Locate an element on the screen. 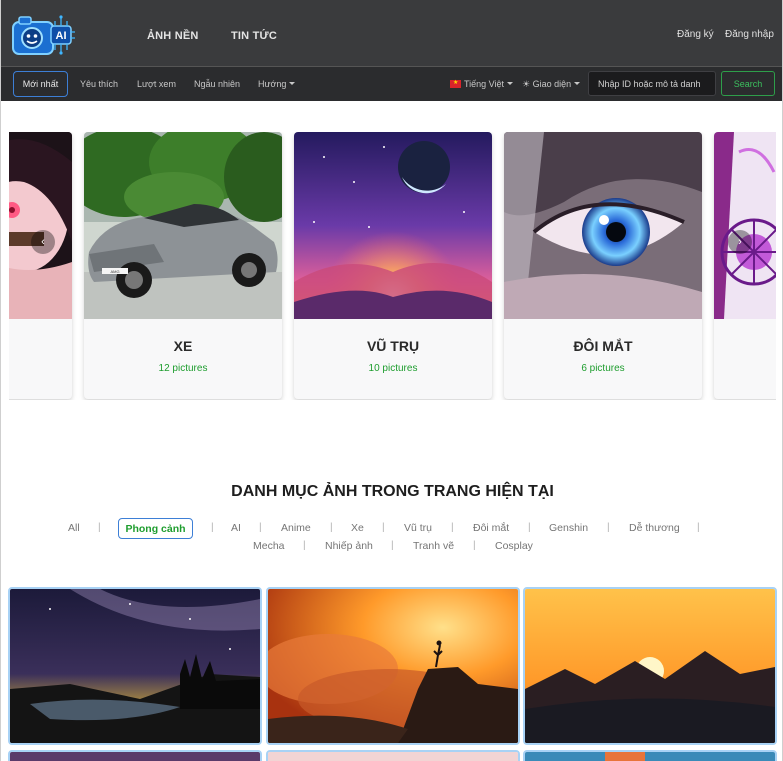  theme-label: Giao diện is located at coordinates (552, 84).